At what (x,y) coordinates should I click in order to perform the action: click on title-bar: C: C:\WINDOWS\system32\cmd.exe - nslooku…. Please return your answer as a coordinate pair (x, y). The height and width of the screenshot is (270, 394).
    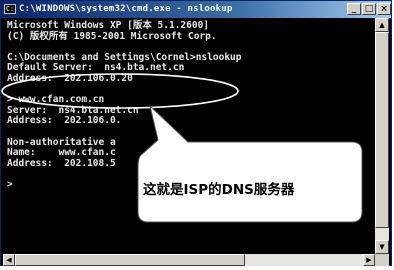
    Looking at the image, I should click on (196, 9).